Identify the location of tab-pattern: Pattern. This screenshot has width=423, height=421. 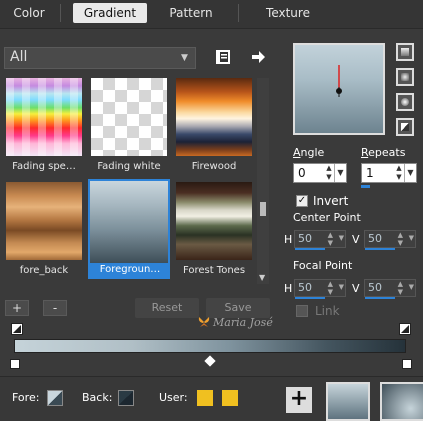
(191, 13).